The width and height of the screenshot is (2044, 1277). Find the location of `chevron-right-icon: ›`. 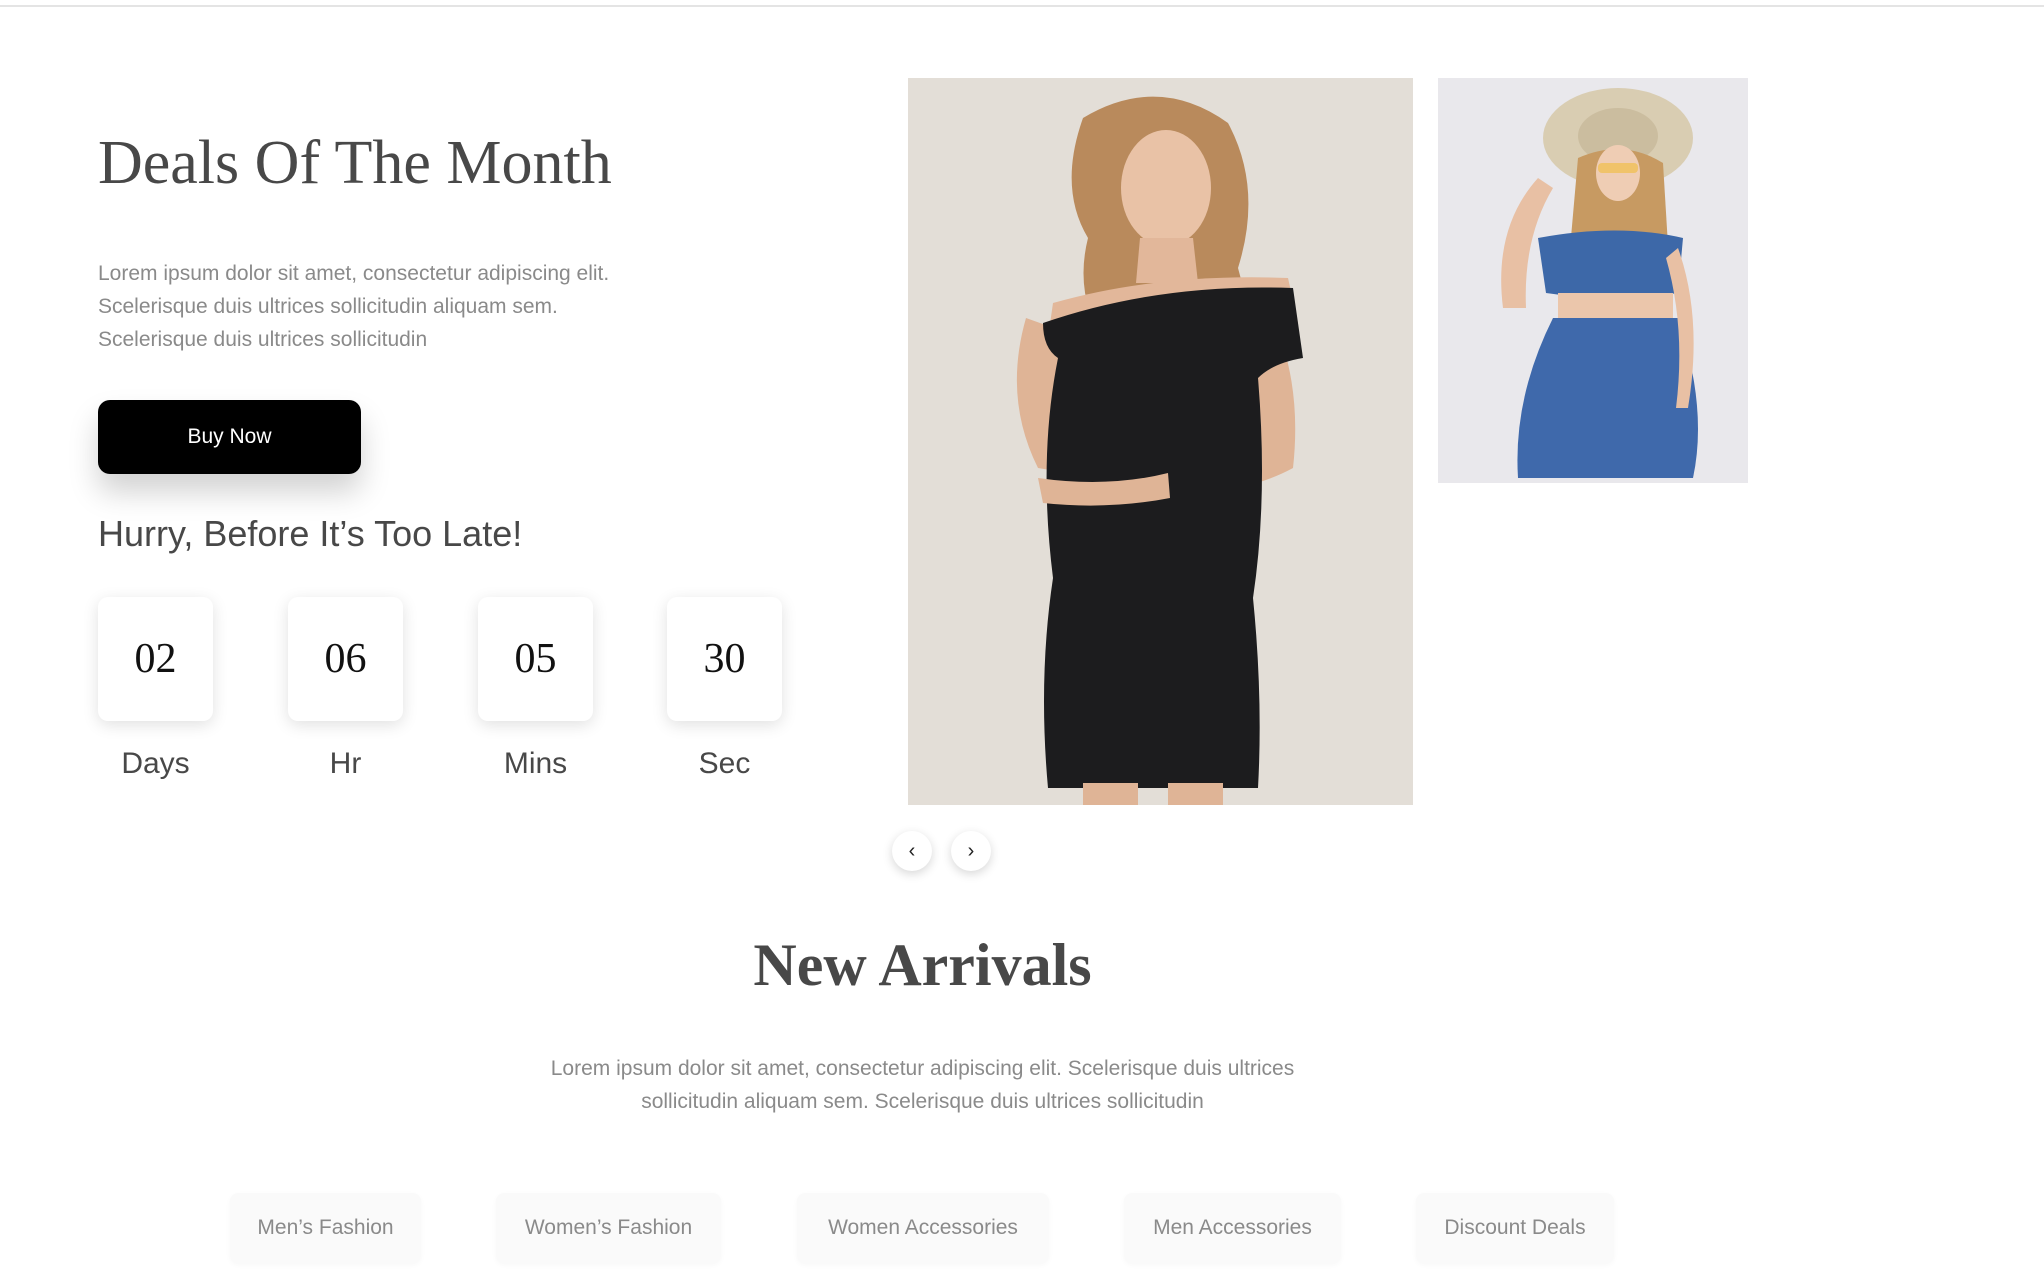

chevron-right-icon: › is located at coordinates (971, 850).